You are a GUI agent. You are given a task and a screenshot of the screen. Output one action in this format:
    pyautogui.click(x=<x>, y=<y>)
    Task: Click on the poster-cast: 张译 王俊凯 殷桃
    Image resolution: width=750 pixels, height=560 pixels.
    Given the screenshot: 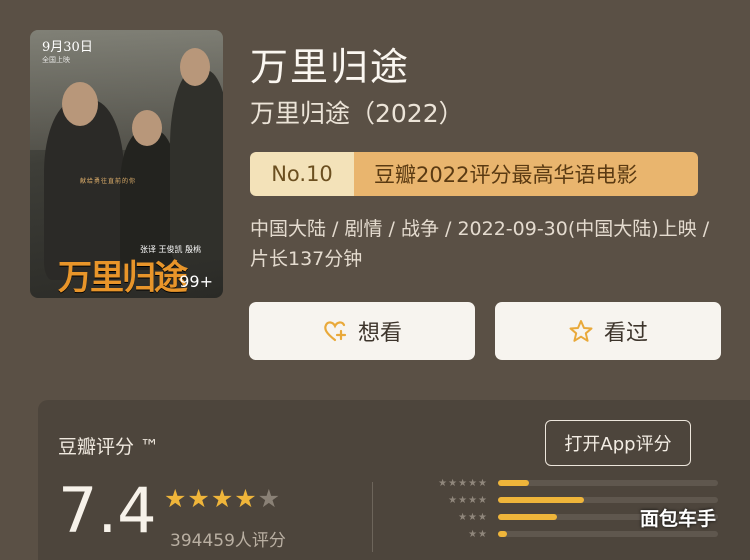 What is the action you would take?
    pyautogui.click(x=171, y=249)
    